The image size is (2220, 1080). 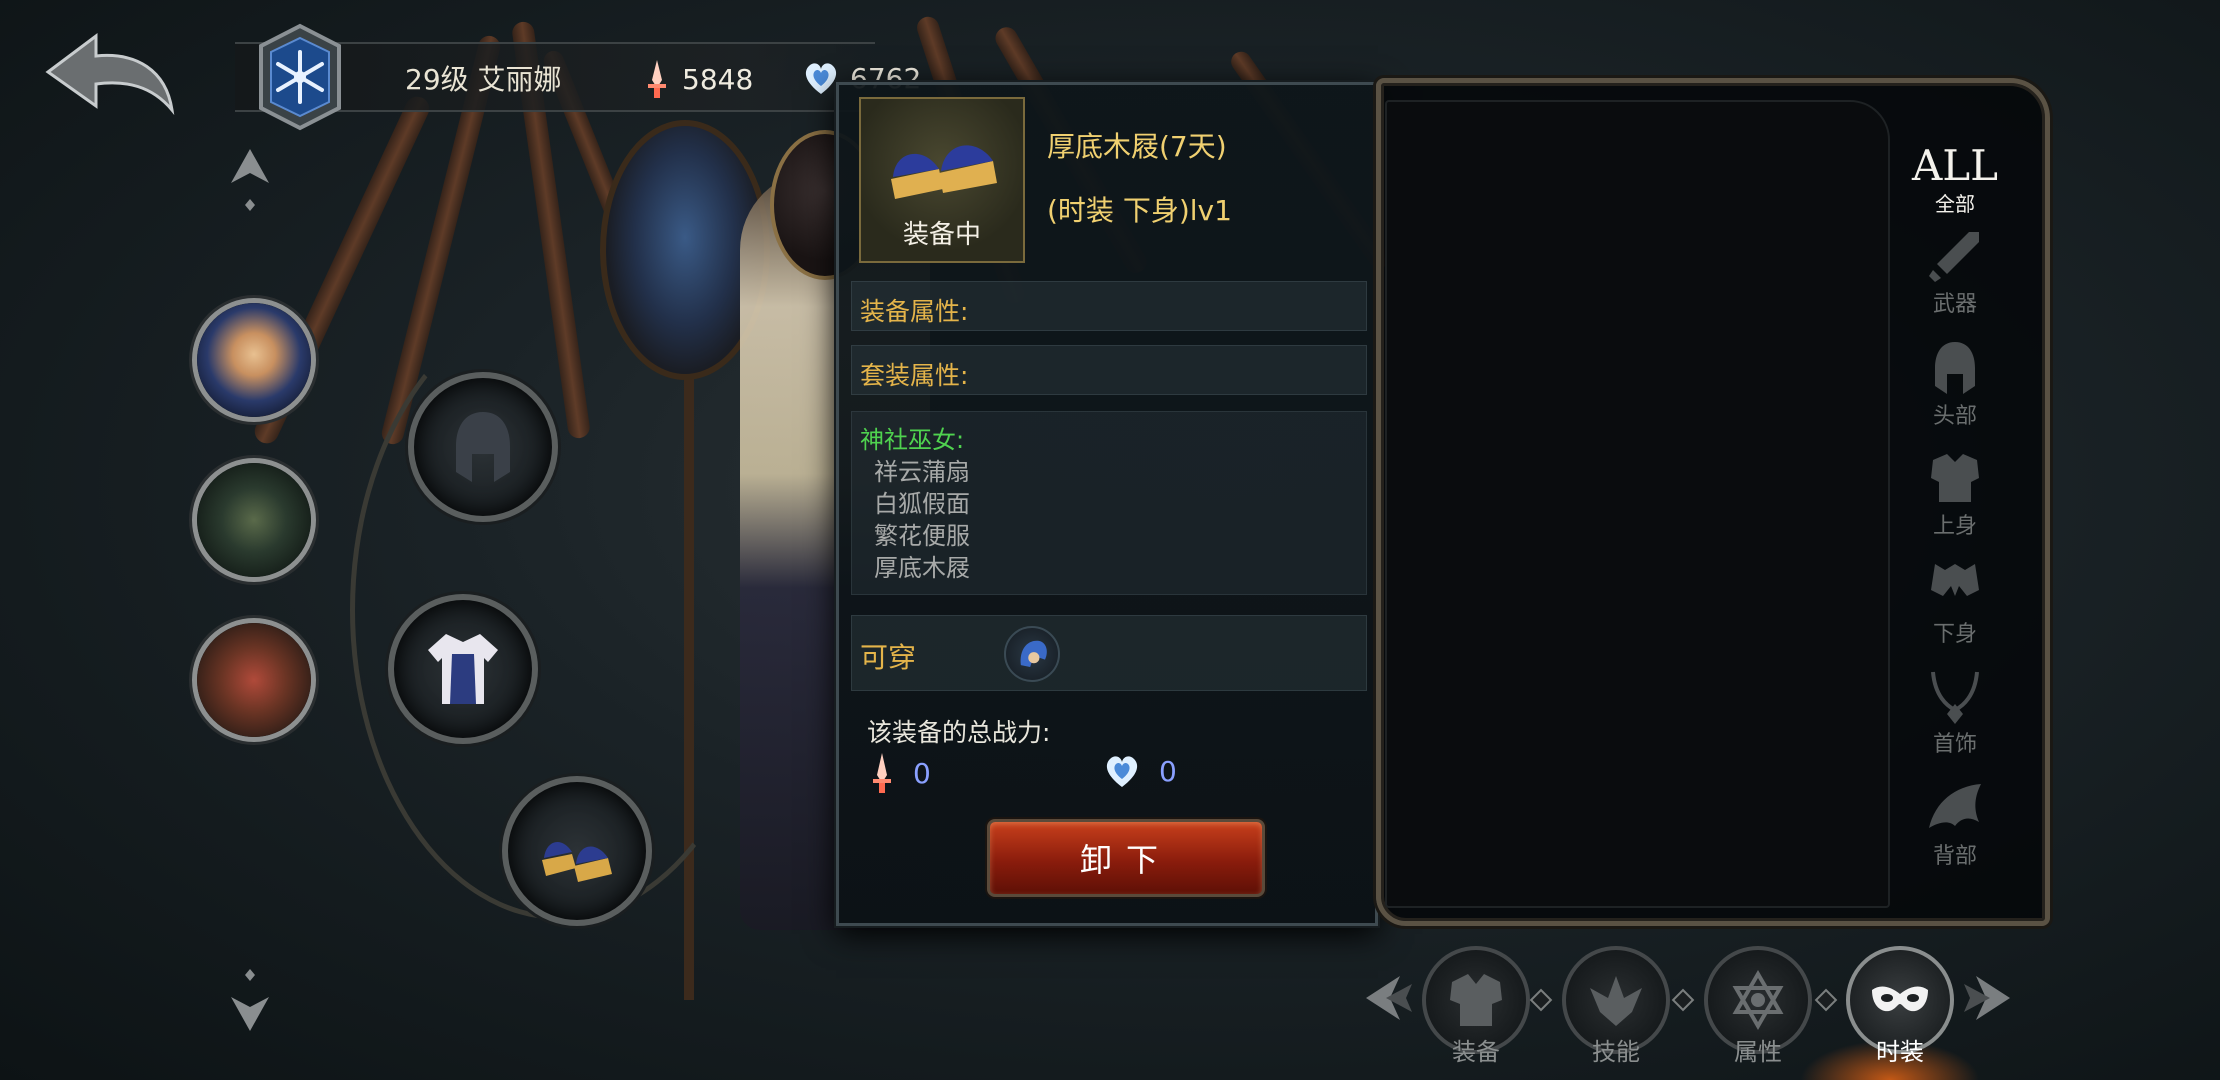 What do you see at coordinates (1616, 1001) in the screenshot?
I see `skill-wings-icon` at bounding box center [1616, 1001].